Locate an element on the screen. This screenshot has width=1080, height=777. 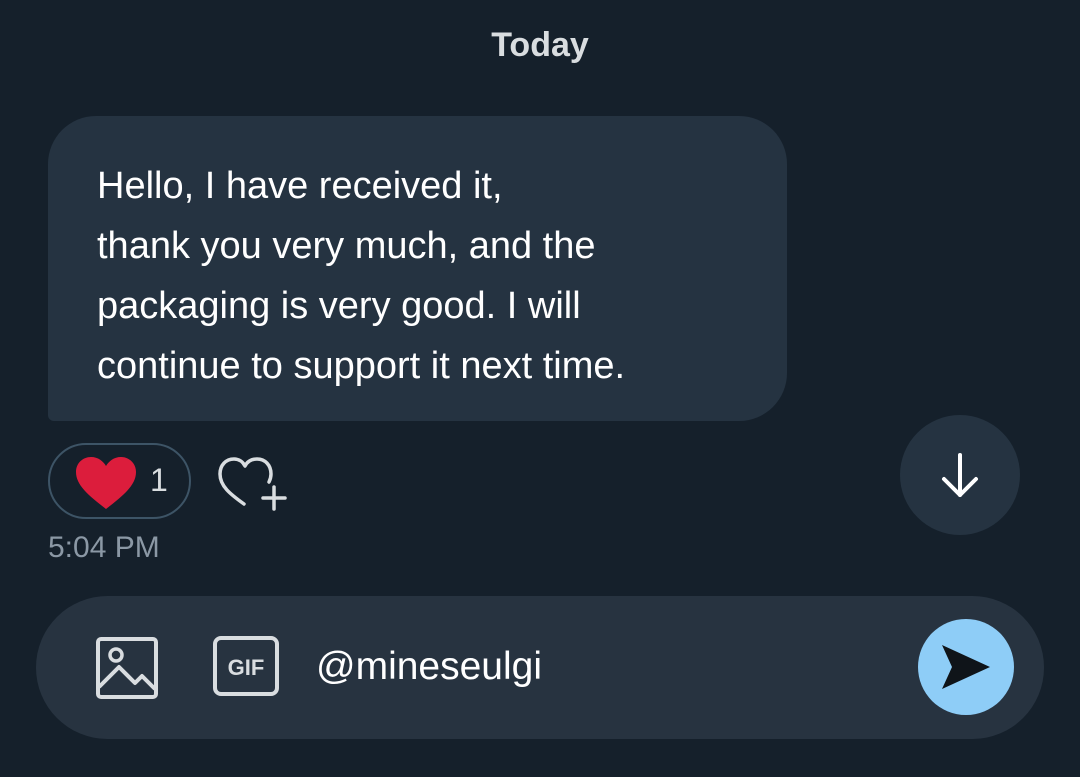
gif-label: GIF is located at coordinates (246, 667).